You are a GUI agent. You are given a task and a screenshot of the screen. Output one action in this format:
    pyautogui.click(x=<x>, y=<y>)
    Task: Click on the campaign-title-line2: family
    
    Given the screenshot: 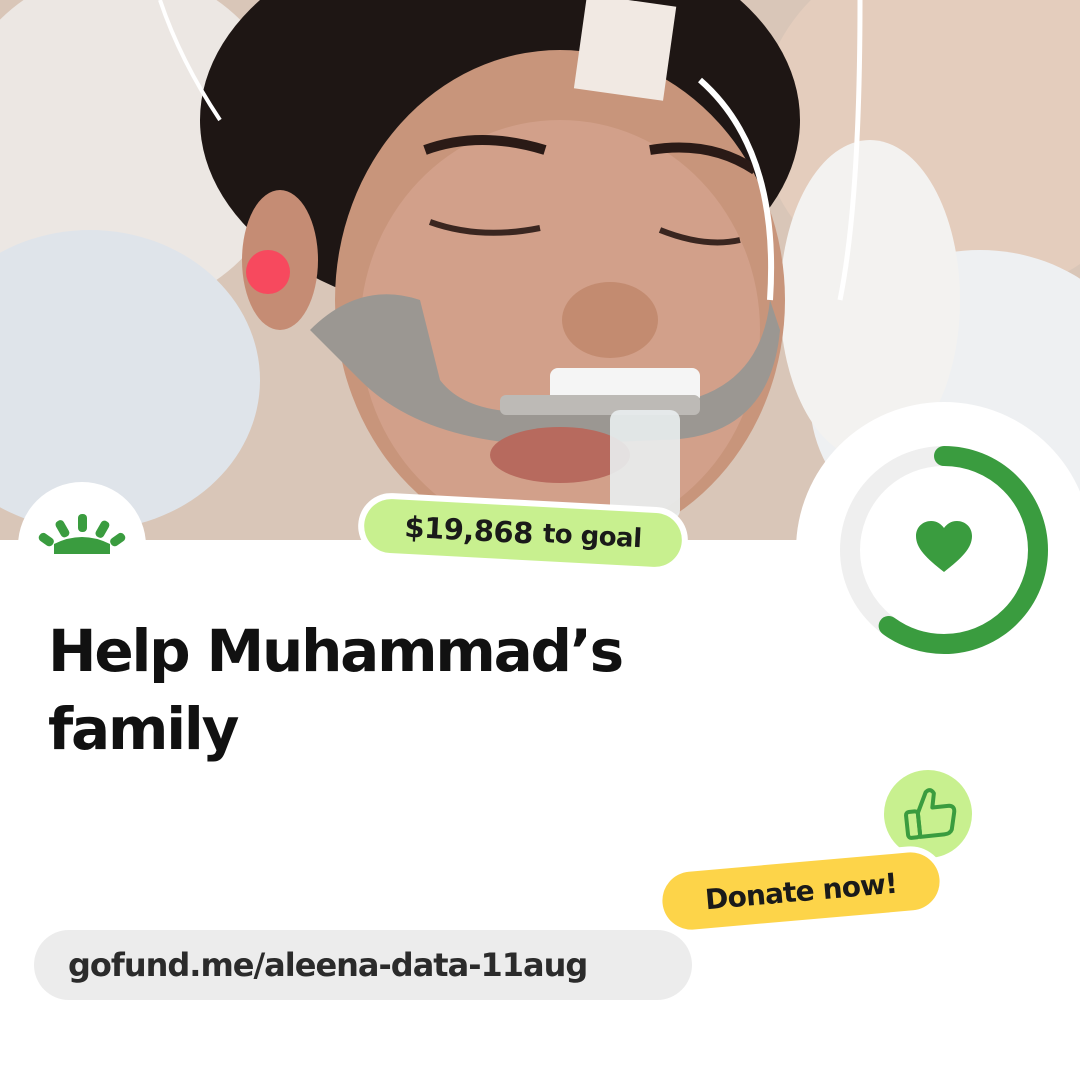 What is the action you would take?
    pyautogui.click(x=143, y=729)
    